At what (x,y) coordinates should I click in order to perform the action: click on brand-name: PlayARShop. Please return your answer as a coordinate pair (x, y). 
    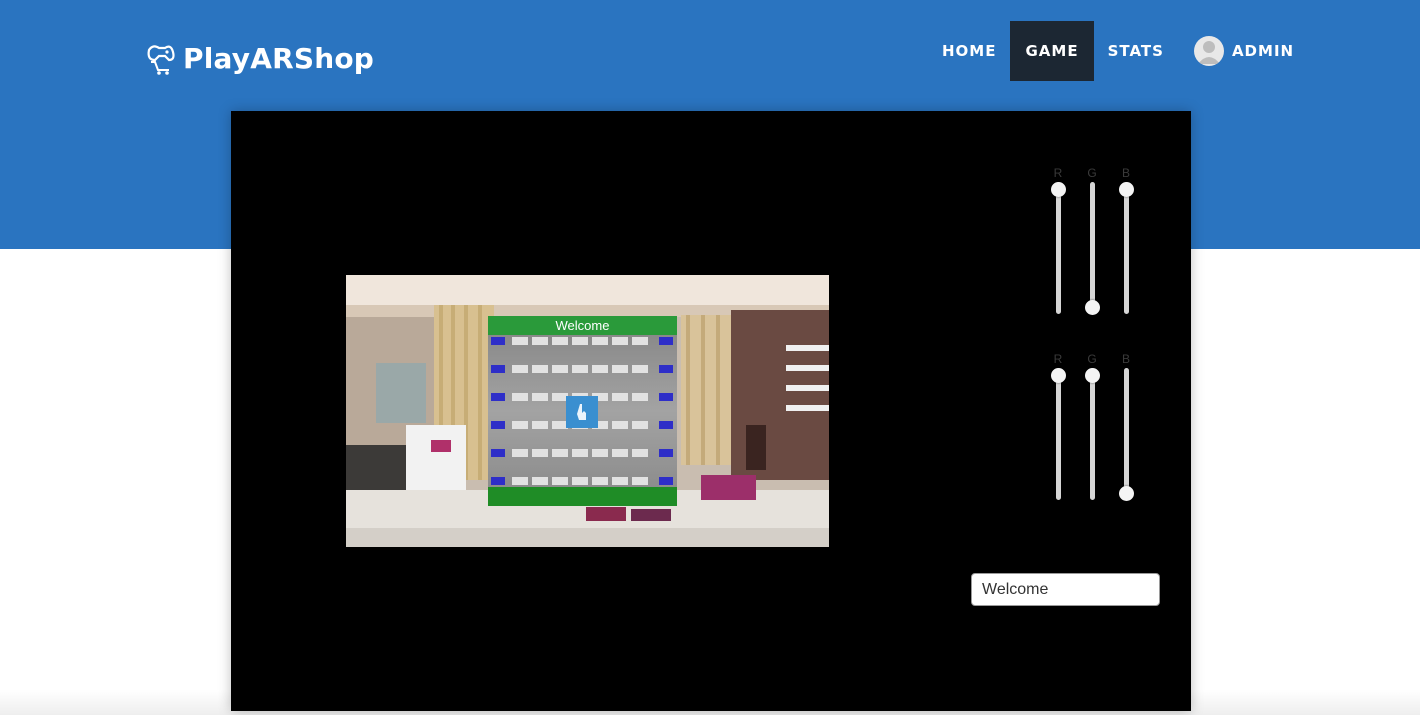
    Looking at the image, I should click on (279, 58).